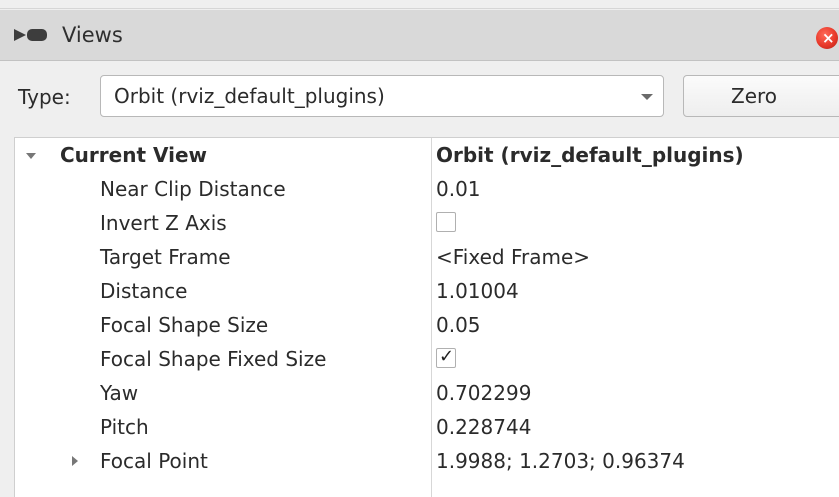 The width and height of the screenshot is (839, 497). I want to click on view-type-bar: Type: Orbit (rviz_default_plugins) Zero, so click(419, 96).